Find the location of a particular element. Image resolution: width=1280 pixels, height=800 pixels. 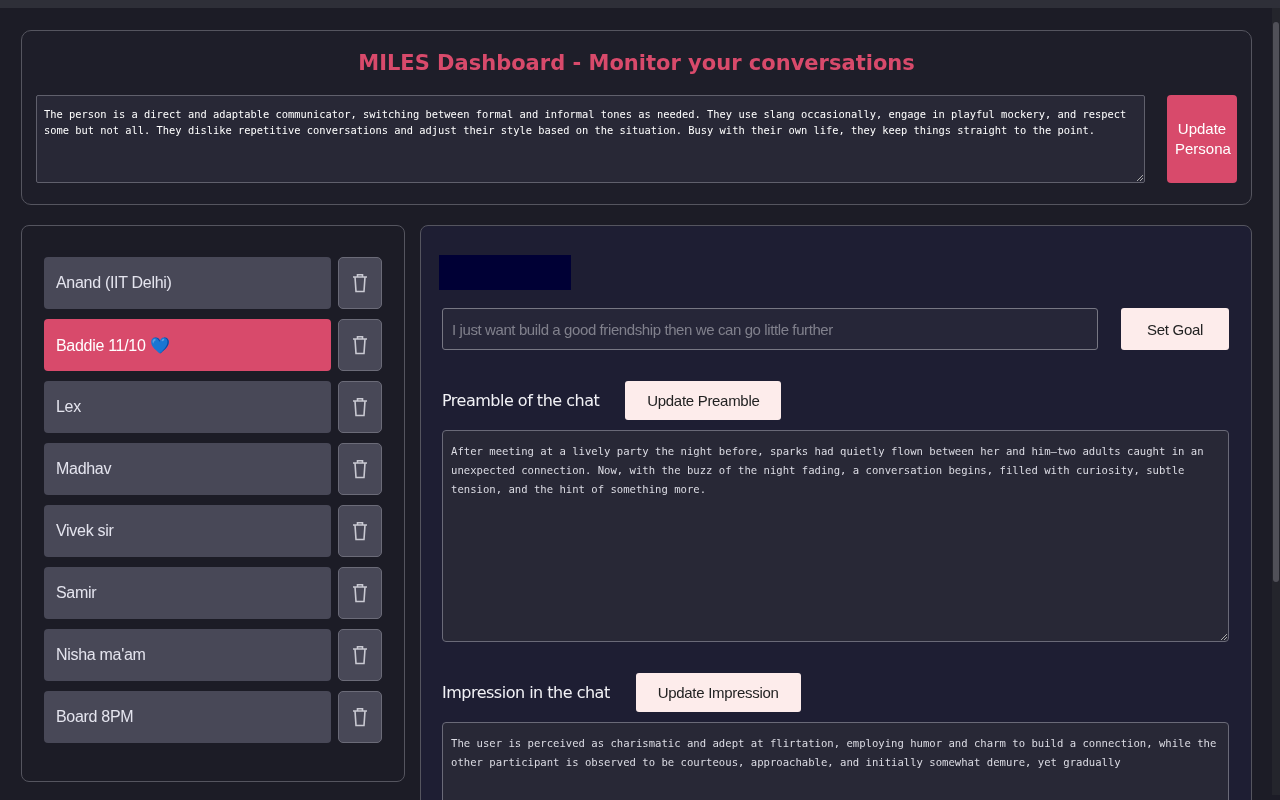

contact-item: Nisha ma'am is located at coordinates (187, 655).